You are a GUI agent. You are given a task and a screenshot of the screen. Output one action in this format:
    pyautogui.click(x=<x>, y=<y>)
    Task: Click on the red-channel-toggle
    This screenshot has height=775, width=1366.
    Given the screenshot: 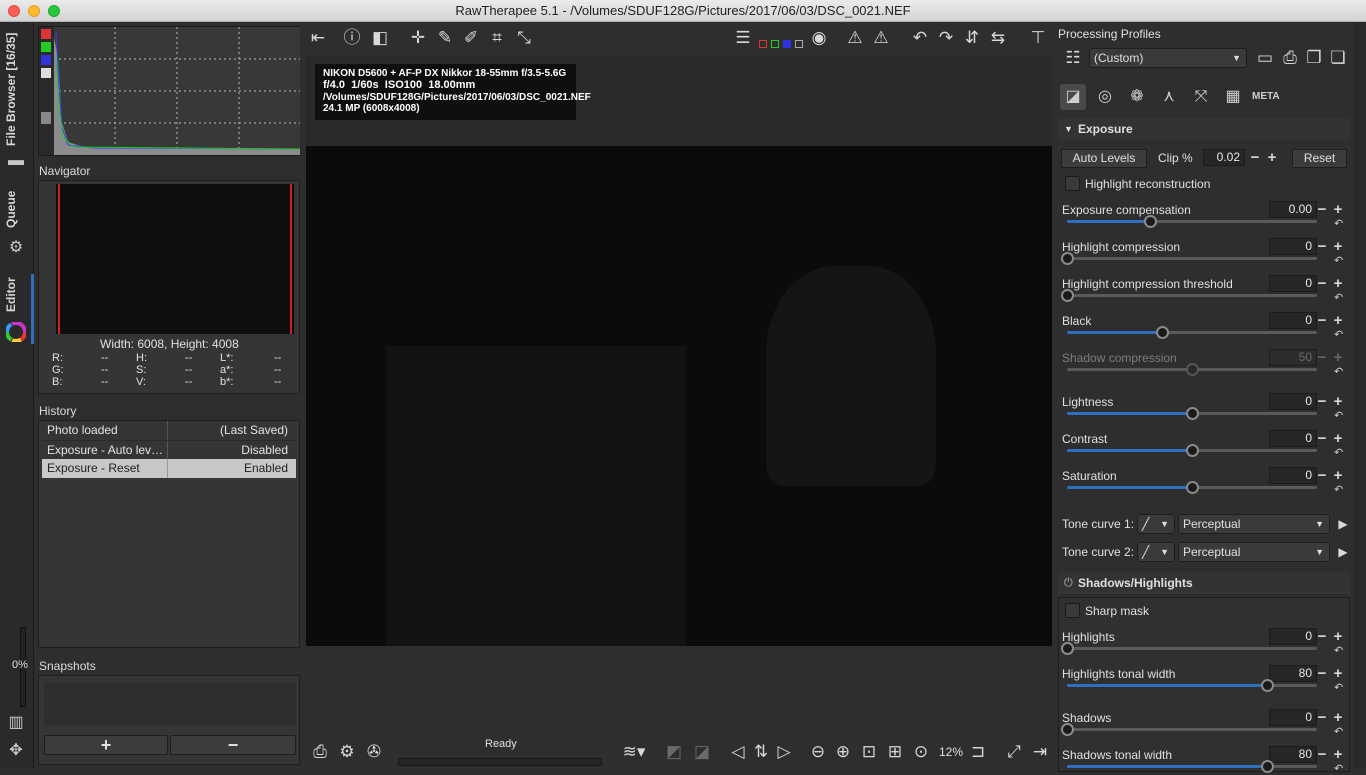 What is the action you would take?
    pyautogui.click(x=46, y=34)
    